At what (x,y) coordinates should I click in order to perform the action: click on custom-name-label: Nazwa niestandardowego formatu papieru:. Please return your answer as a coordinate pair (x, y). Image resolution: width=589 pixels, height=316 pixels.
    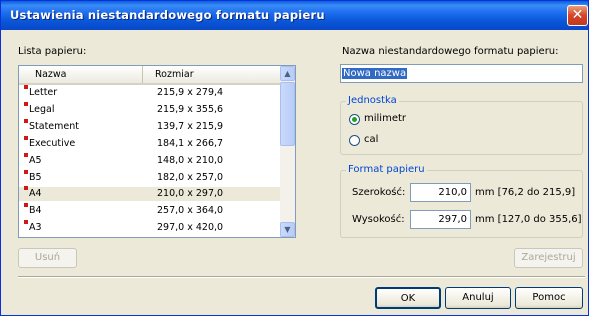
    Looking at the image, I should click on (450, 51).